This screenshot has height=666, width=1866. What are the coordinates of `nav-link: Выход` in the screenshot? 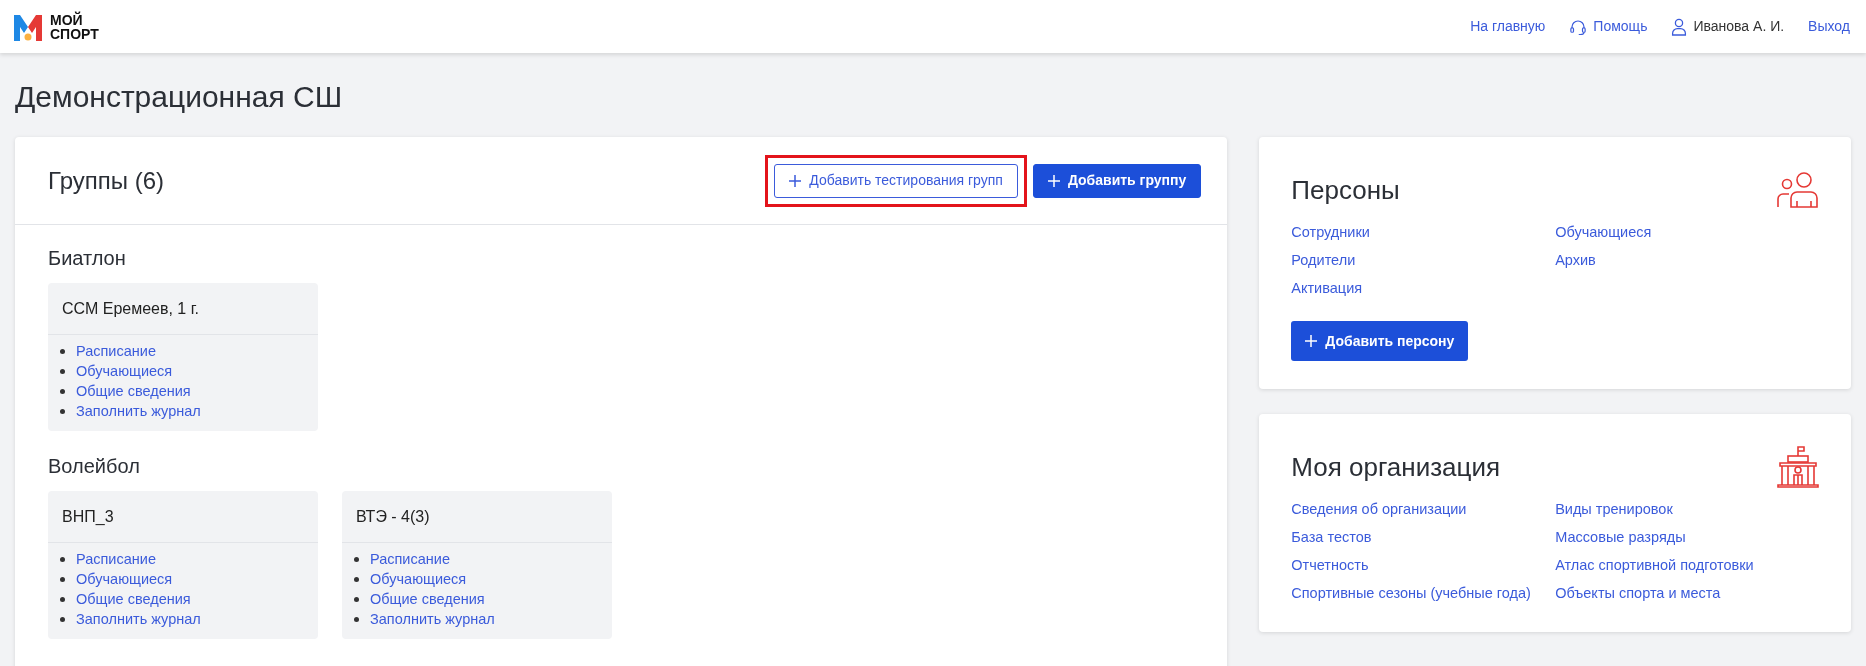 It's located at (1829, 26).